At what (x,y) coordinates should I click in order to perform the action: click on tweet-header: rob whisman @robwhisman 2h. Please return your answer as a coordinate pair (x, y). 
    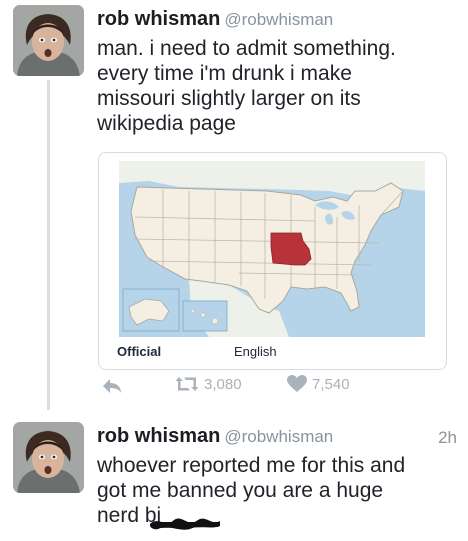
    Looking at the image, I should click on (277, 436).